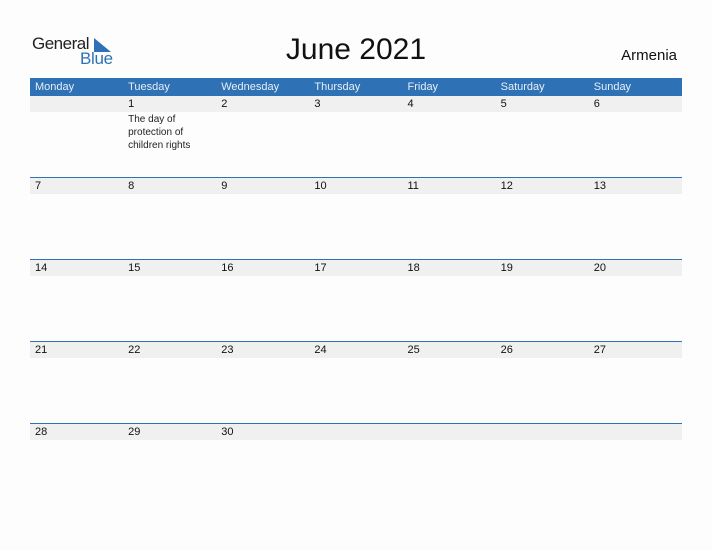 Image resolution: width=712 pixels, height=550 pixels. I want to click on day-number: 8, so click(131, 186).